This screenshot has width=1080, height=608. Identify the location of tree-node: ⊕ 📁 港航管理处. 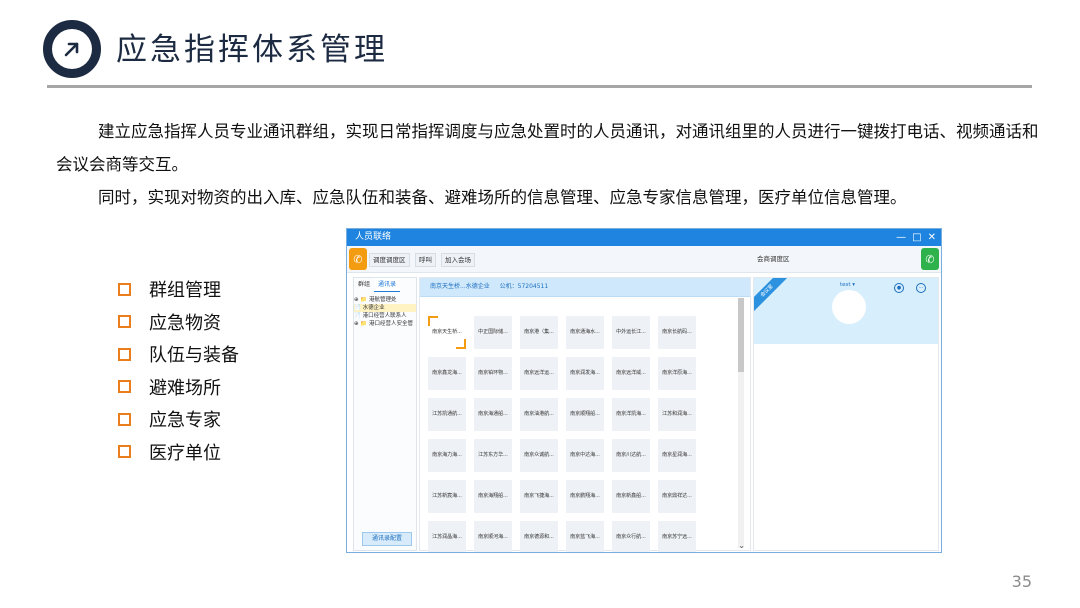
(385, 300).